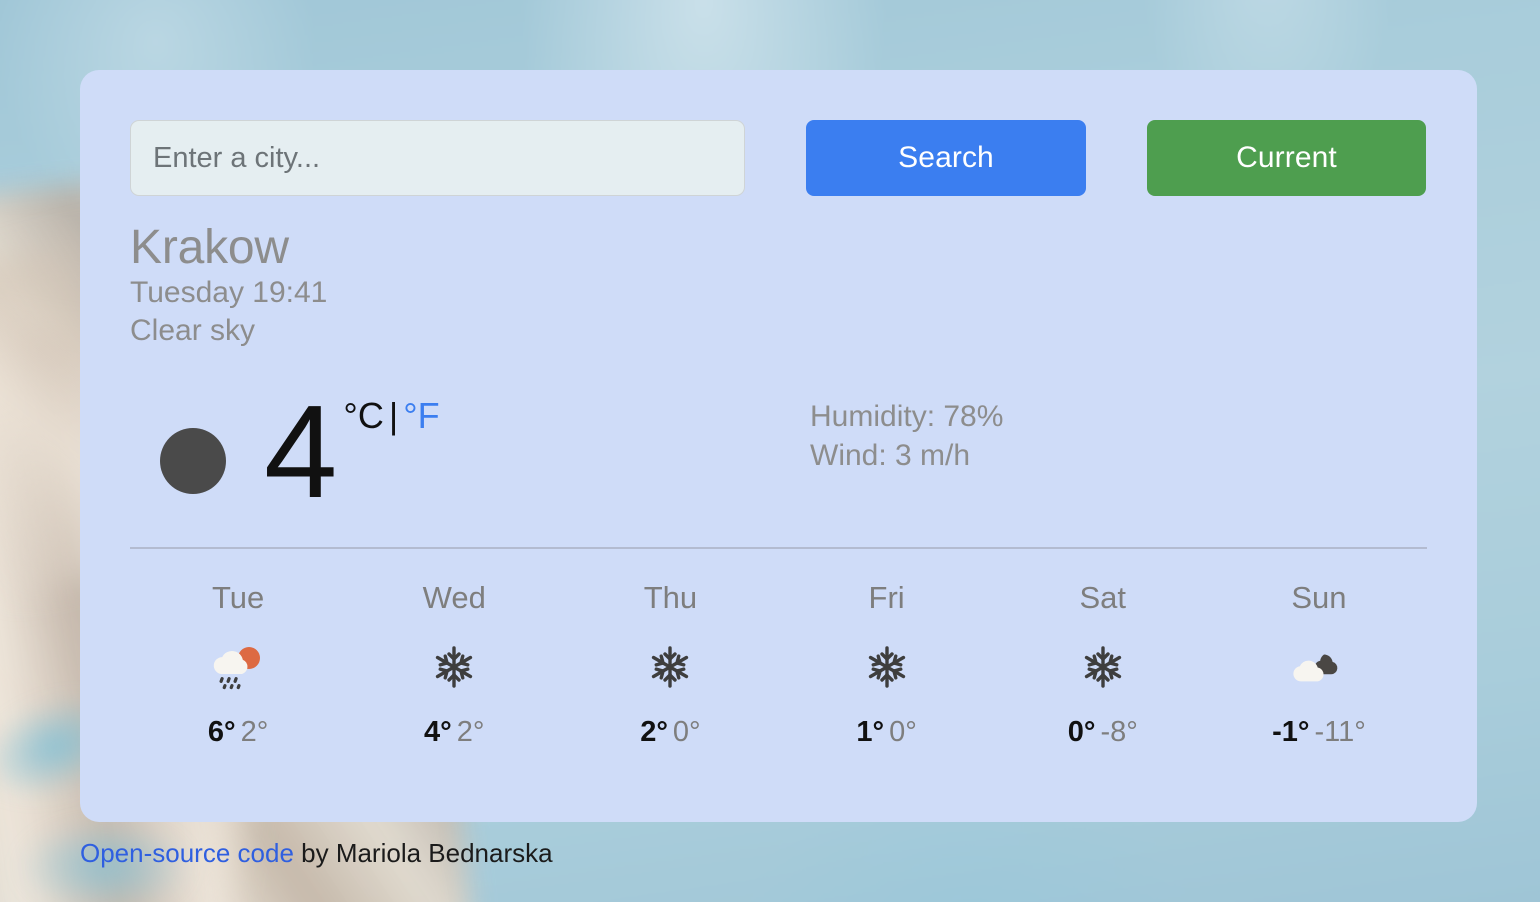  What do you see at coordinates (670, 731) in the screenshot?
I see `forecast-temps: 2° 0°` at bounding box center [670, 731].